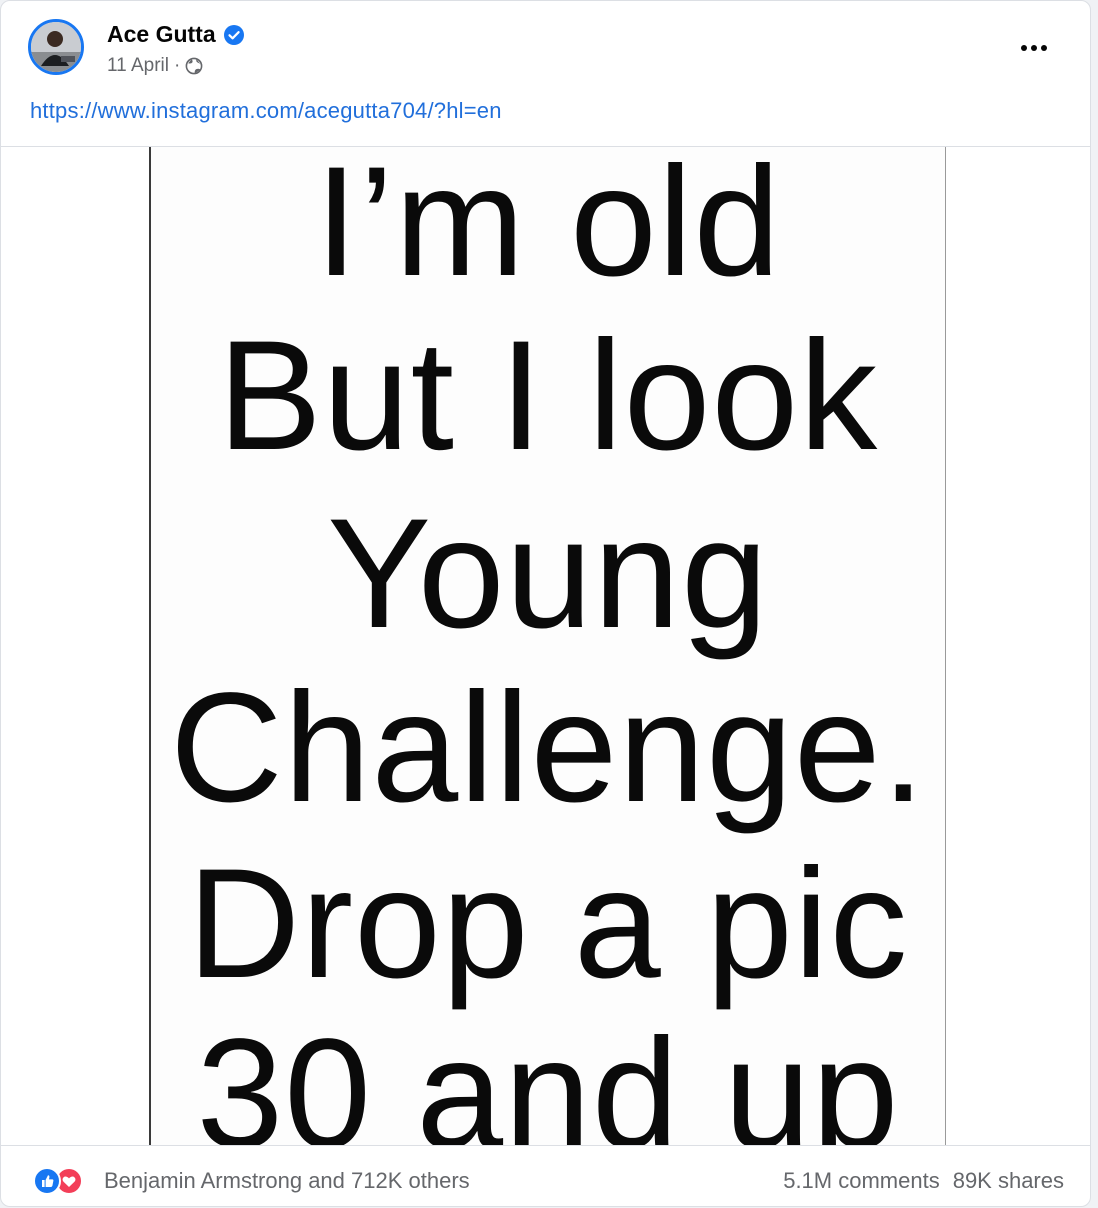 This screenshot has width=1098, height=1208. I want to click on image-text-line-5: Drop a pic, so click(548, 924).